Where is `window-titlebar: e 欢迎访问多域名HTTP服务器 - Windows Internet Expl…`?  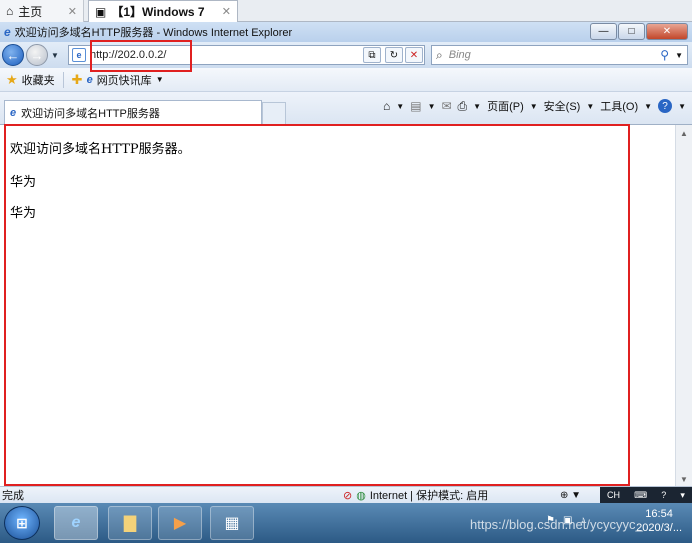
window-titlebar: e 欢迎访问多域名HTTP服务器 - Windows Internet Expl… is located at coordinates (346, 32).